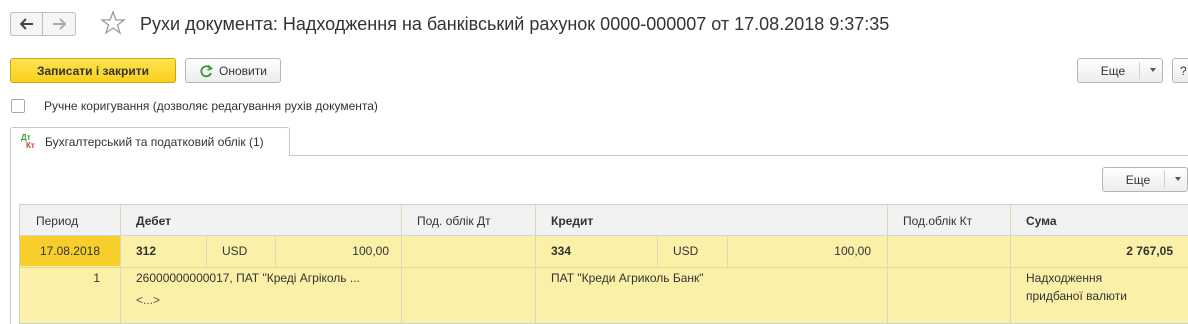 The height and width of the screenshot is (324, 1188). What do you see at coordinates (220, 300) in the screenshot?
I see `cell-debit-subconto-empty: <...>` at bounding box center [220, 300].